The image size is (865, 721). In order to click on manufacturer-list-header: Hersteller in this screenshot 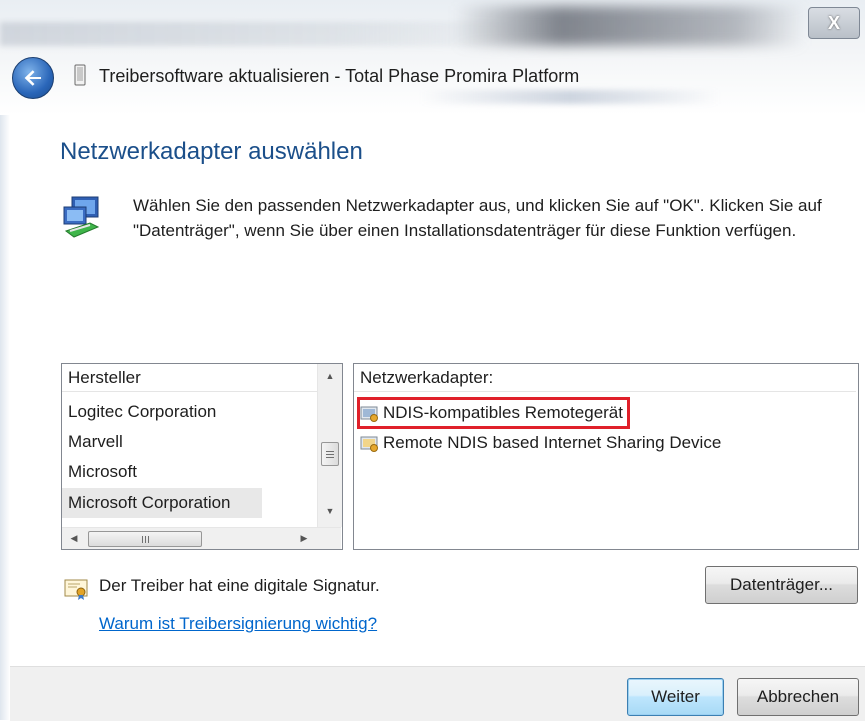, I will do `click(189, 378)`.